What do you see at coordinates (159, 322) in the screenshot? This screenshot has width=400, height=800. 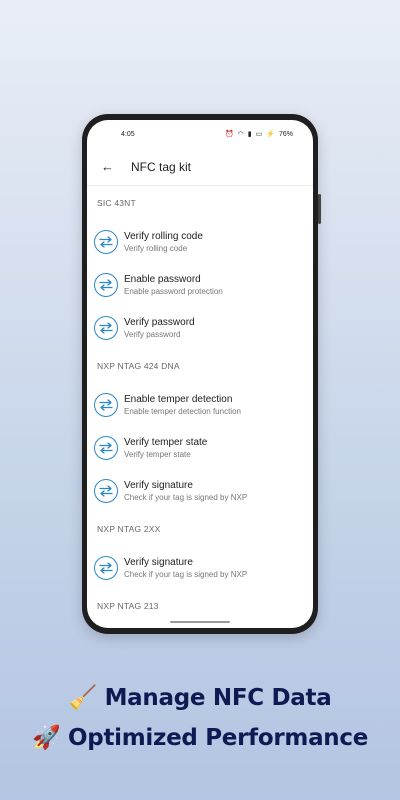 I see `item-title: Verify password` at bounding box center [159, 322].